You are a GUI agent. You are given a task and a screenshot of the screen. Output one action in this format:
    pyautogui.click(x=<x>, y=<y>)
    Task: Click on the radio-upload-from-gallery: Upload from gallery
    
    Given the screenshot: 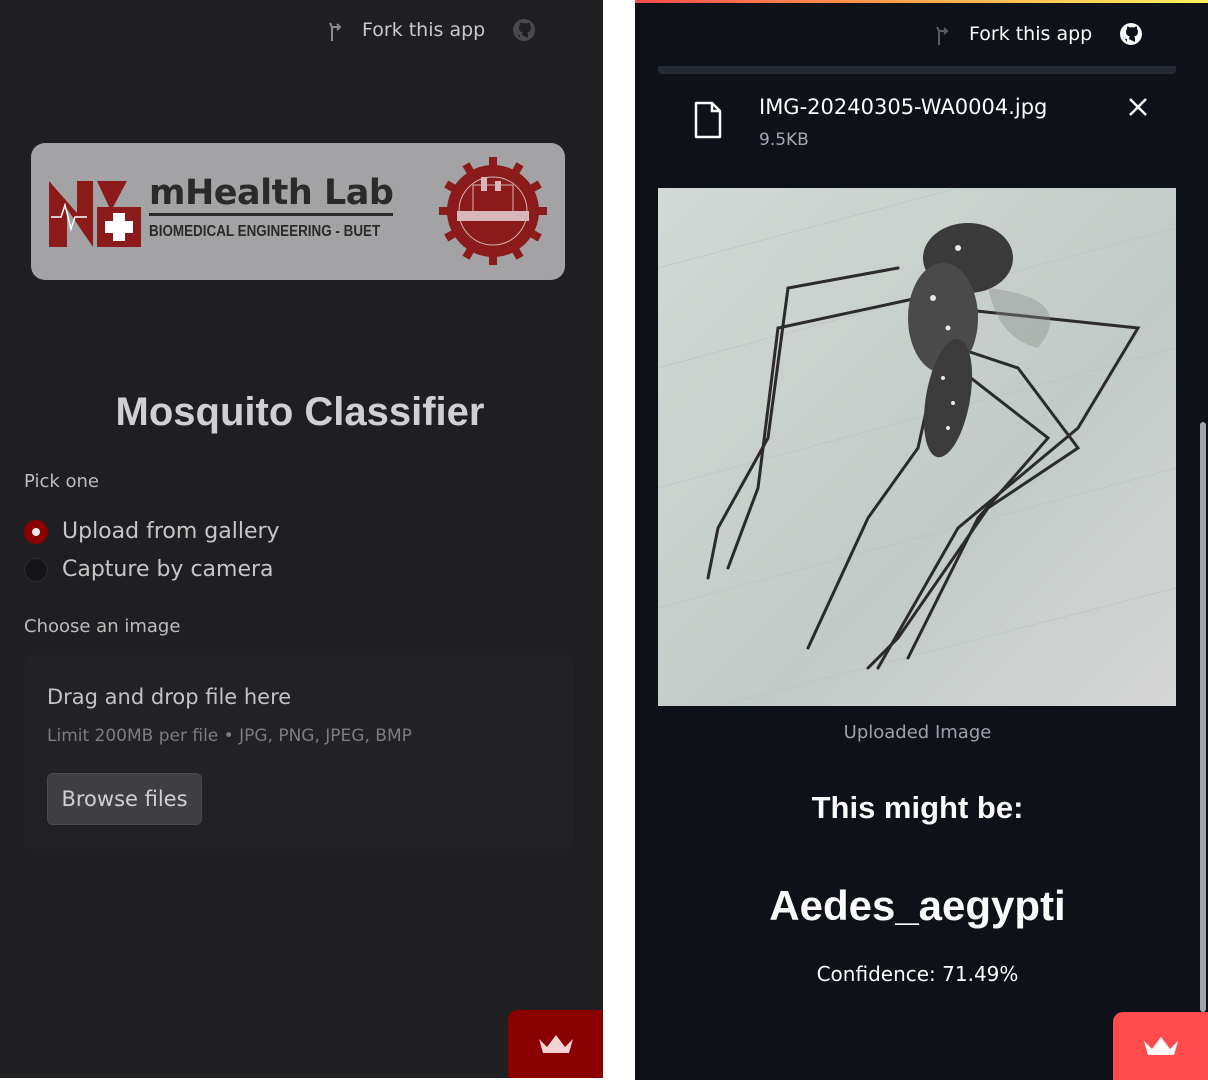 What is the action you would take?
    pyautogui.click(x=152, y=531)
    